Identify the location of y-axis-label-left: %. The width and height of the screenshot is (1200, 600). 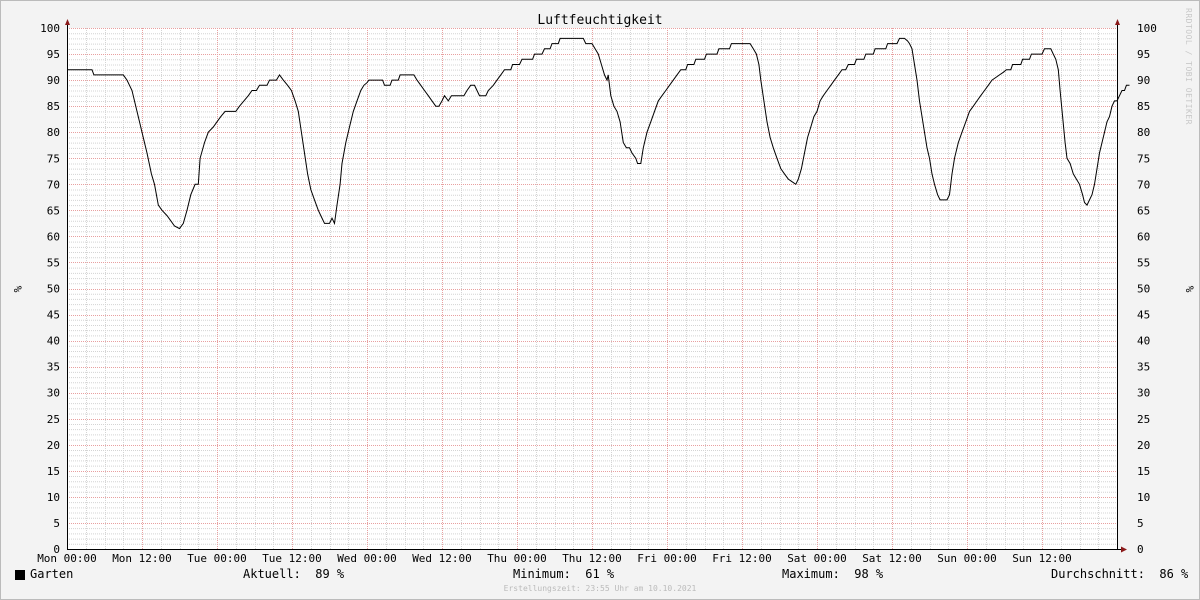
(17, 289).